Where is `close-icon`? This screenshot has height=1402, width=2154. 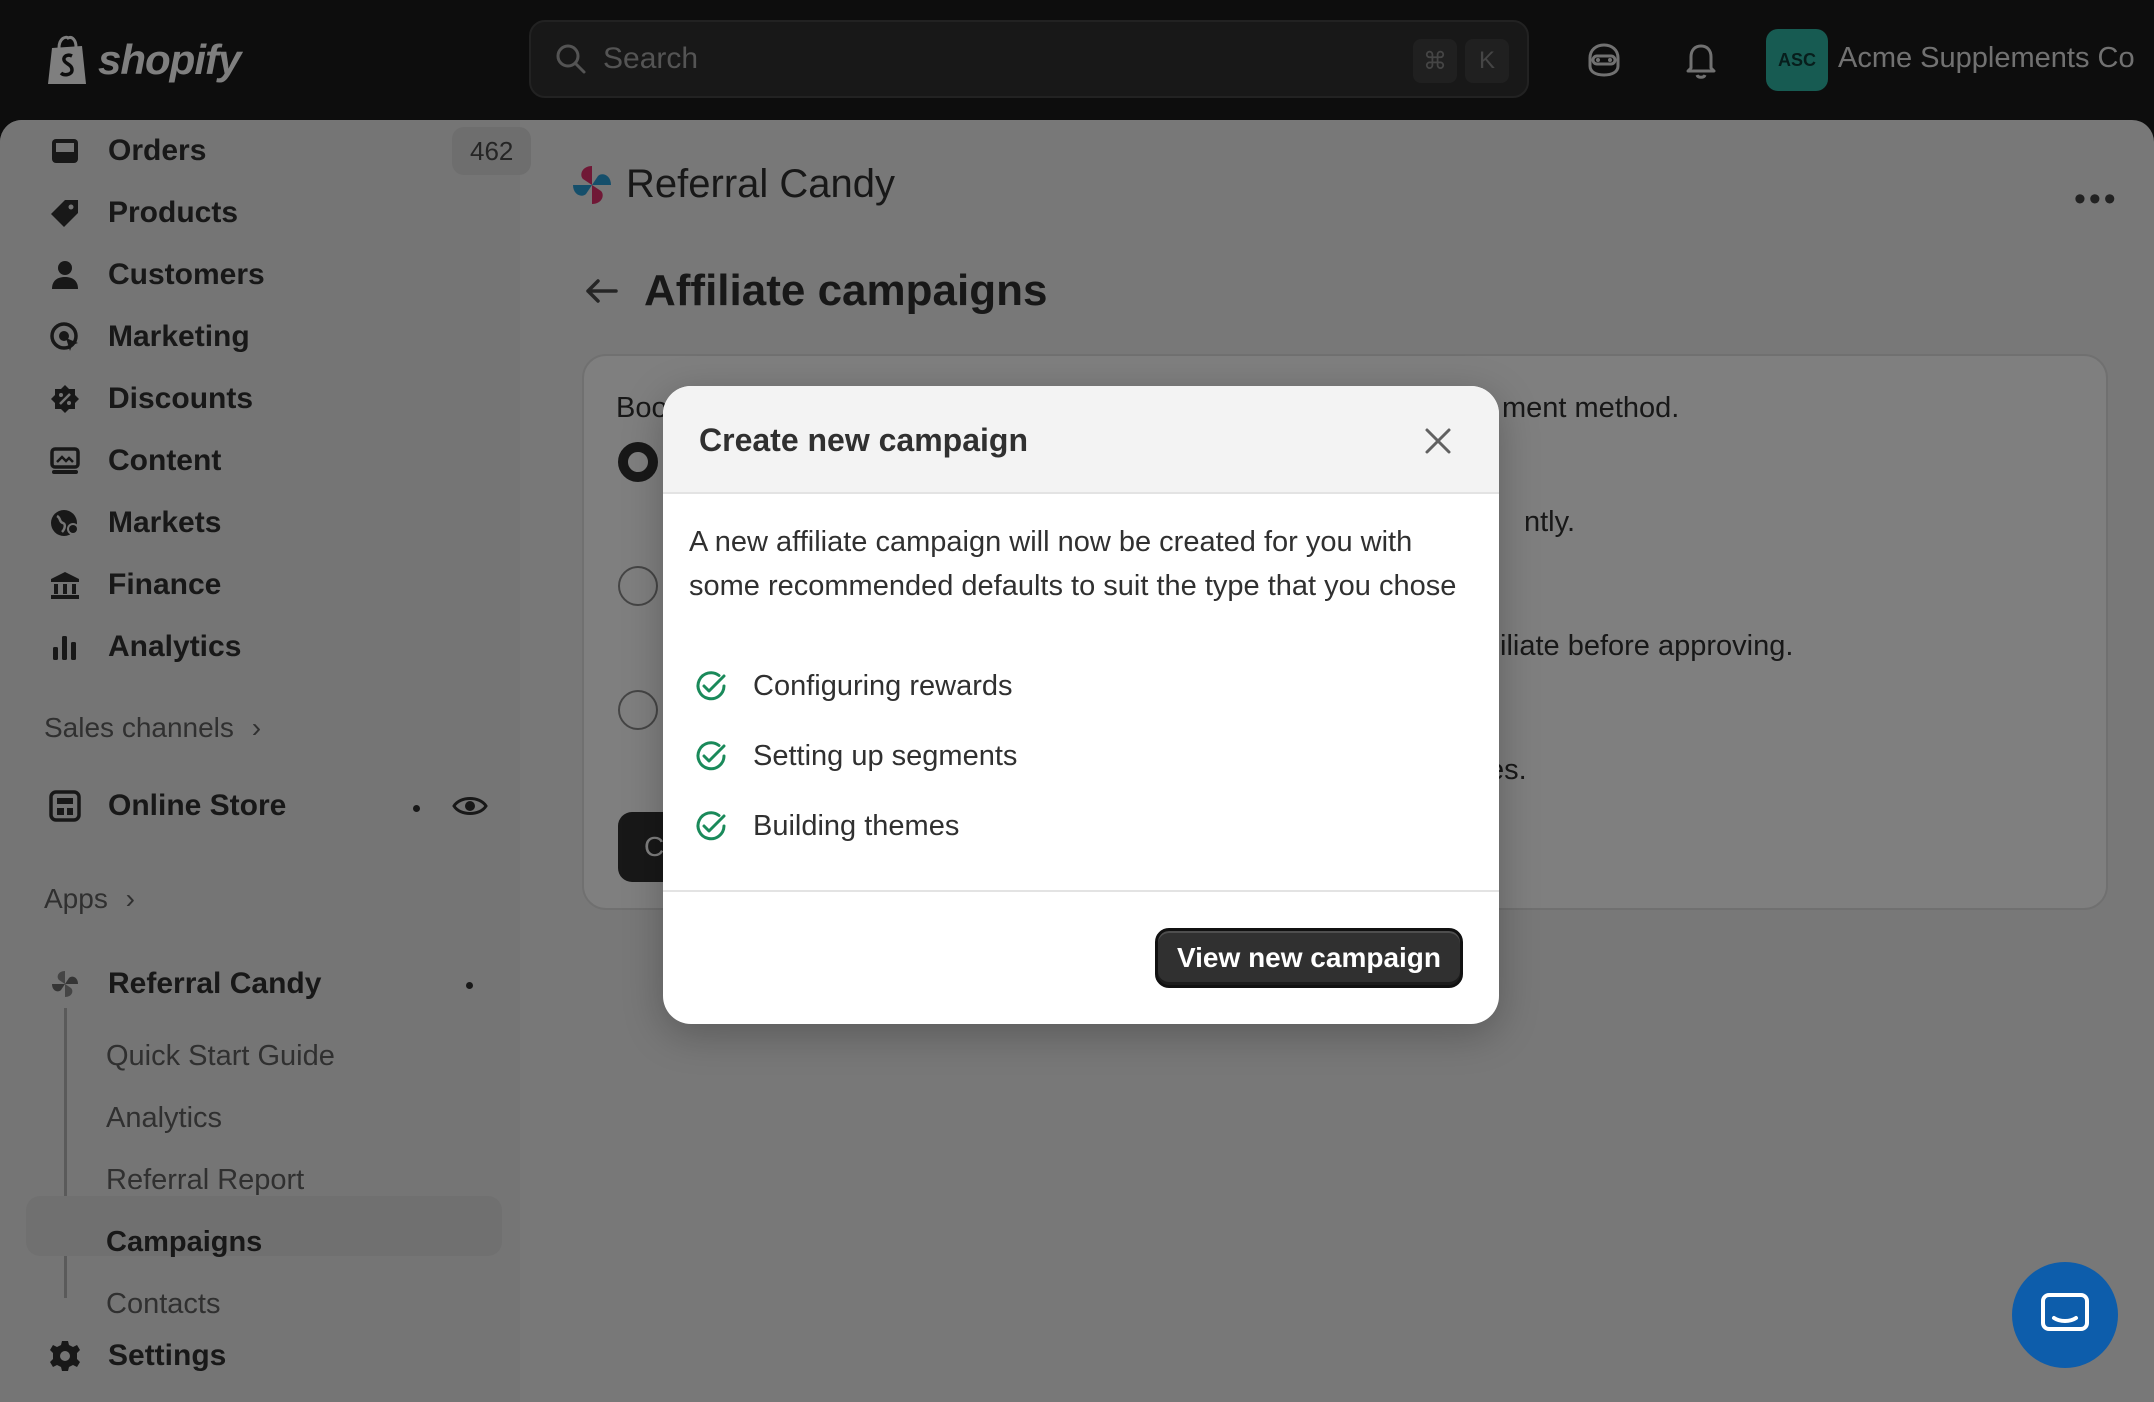 close-icon is located at coordinates (1438, 441).